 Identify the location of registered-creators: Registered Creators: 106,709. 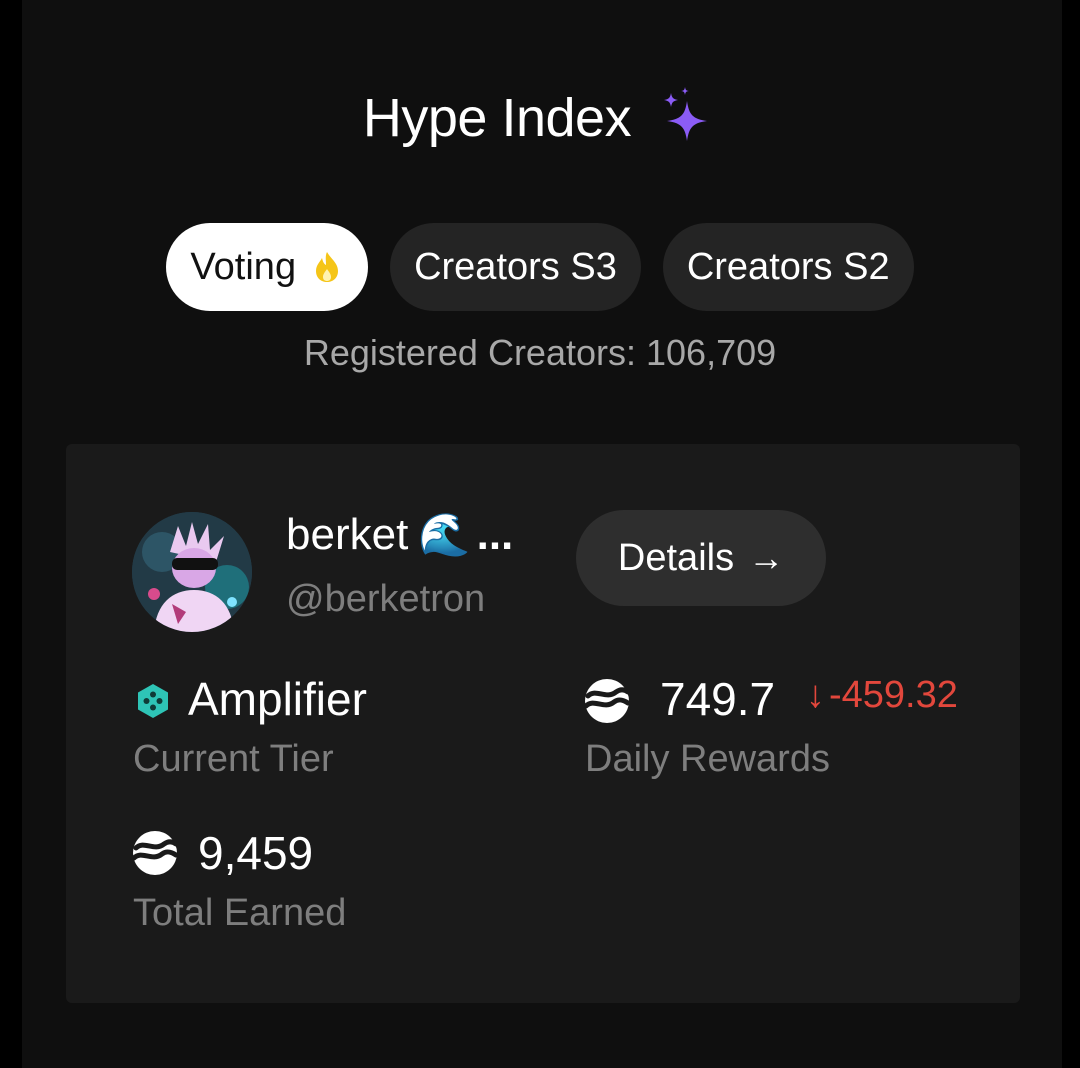
(540, 353).